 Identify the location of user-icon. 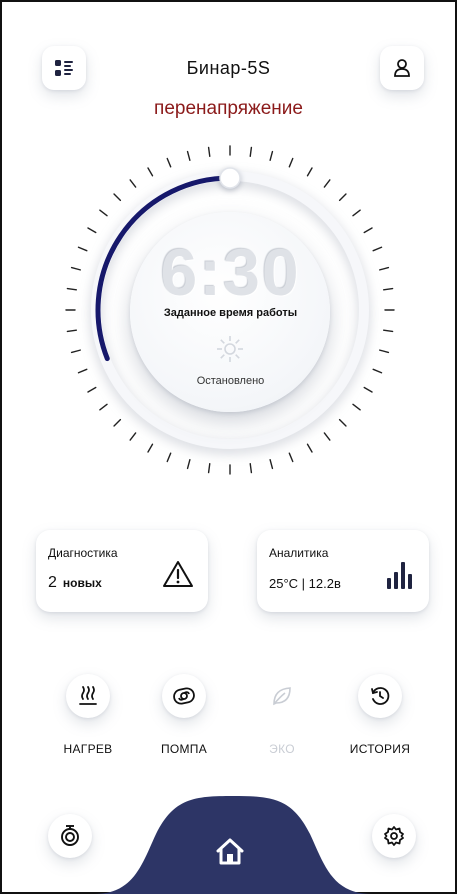
(402, 68).